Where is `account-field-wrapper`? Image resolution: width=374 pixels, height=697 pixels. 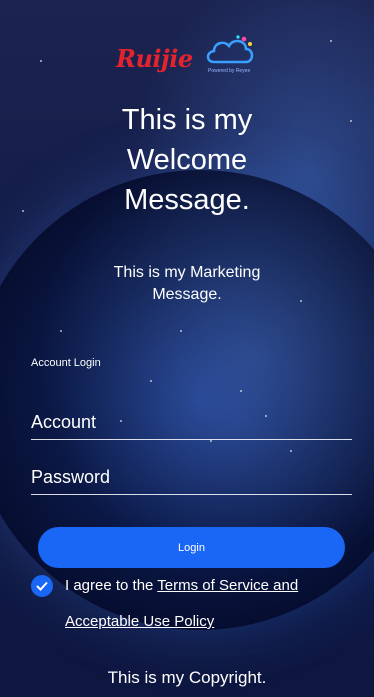 account-field-wrapper is located at coordinates (191, 422).